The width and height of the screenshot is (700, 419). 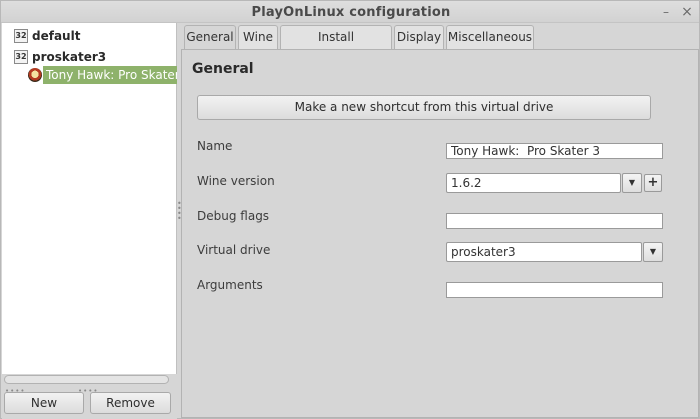 What do you see at coordinates (533, 183) in the screenshot?
I see `wine-version-select: 1.6.2` at bounding box center [533, 183].